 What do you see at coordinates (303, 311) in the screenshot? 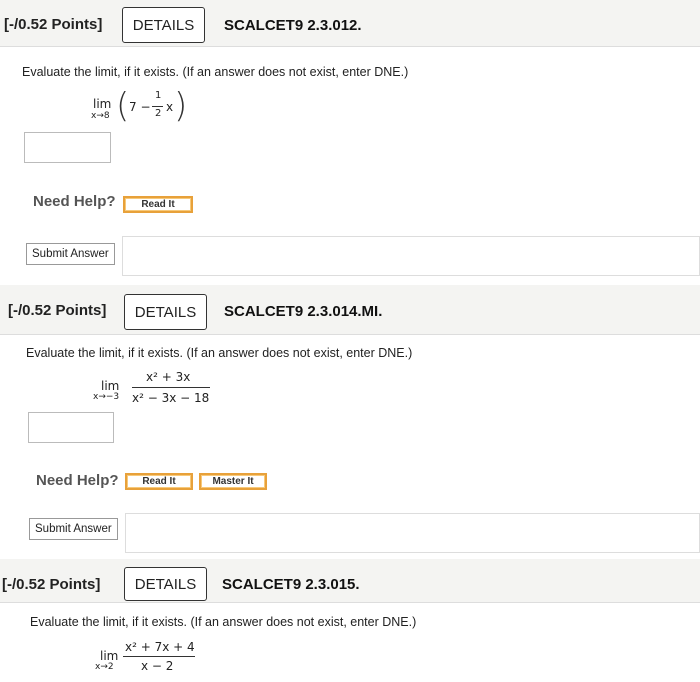
I see `question-code: SCALCET9 2.3.014.MI.` at bounding box center [303, 311].